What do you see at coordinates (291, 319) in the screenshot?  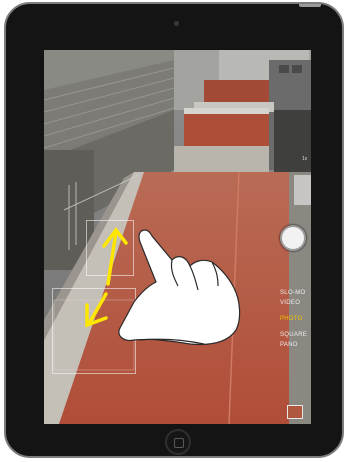 I see `mode-photo: PHOTO` at bounding box center [291, 319].